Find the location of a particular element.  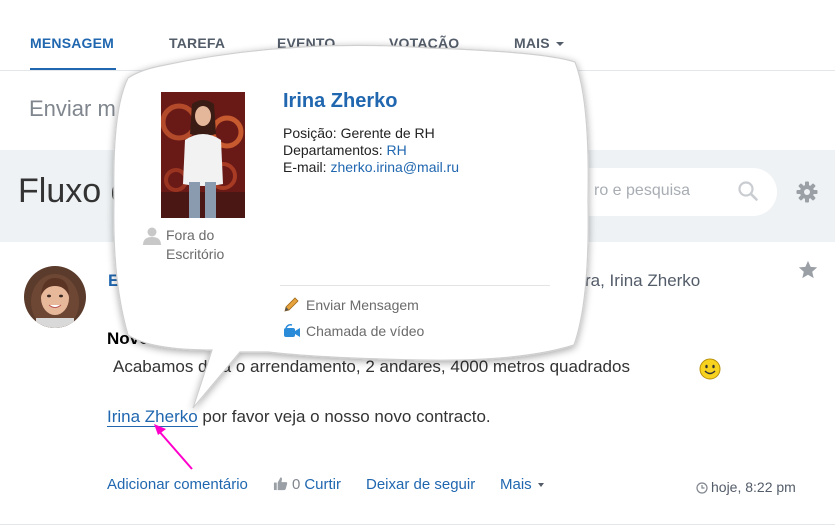

user-status: Fora do Escritório is located at coordinates (195, 245).